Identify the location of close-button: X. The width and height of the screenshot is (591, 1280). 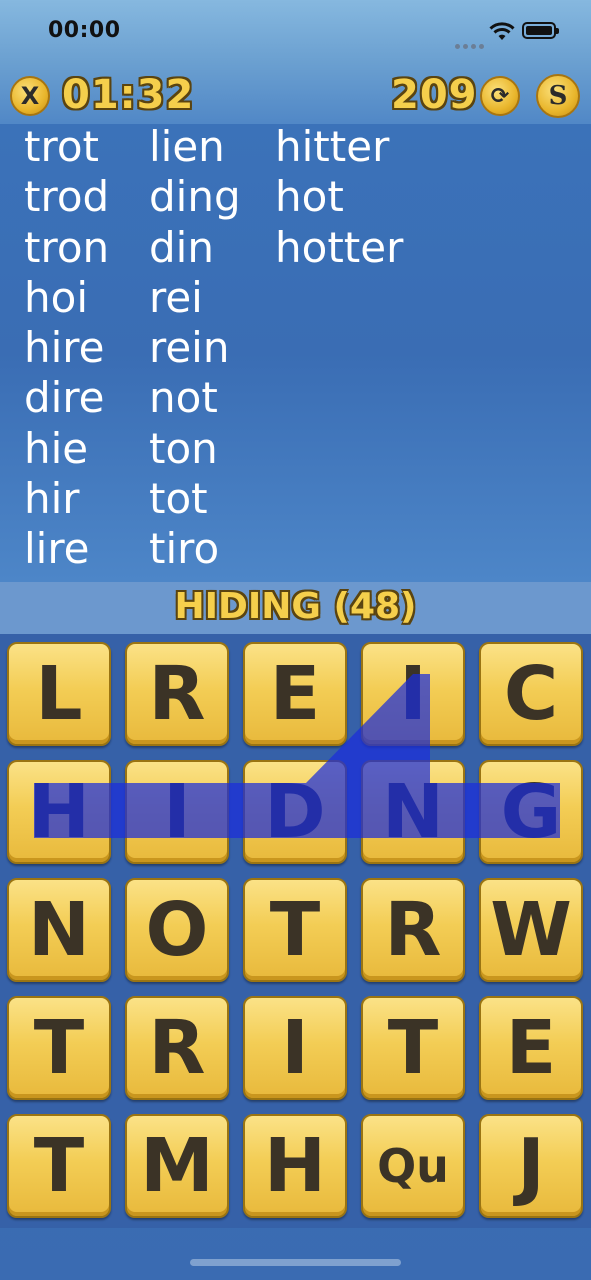
(30, 96).